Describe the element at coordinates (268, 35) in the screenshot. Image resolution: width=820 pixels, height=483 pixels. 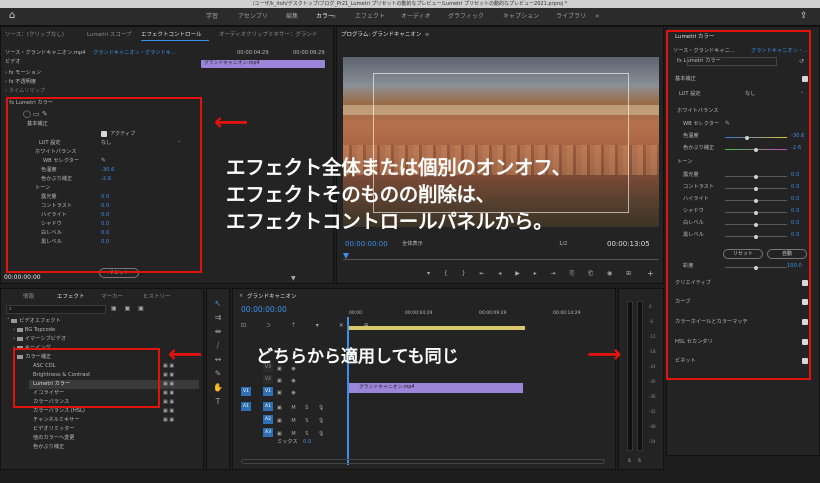
I see `tab-audio-mixer: オーディオクリップミキサー：グランド` at that location.